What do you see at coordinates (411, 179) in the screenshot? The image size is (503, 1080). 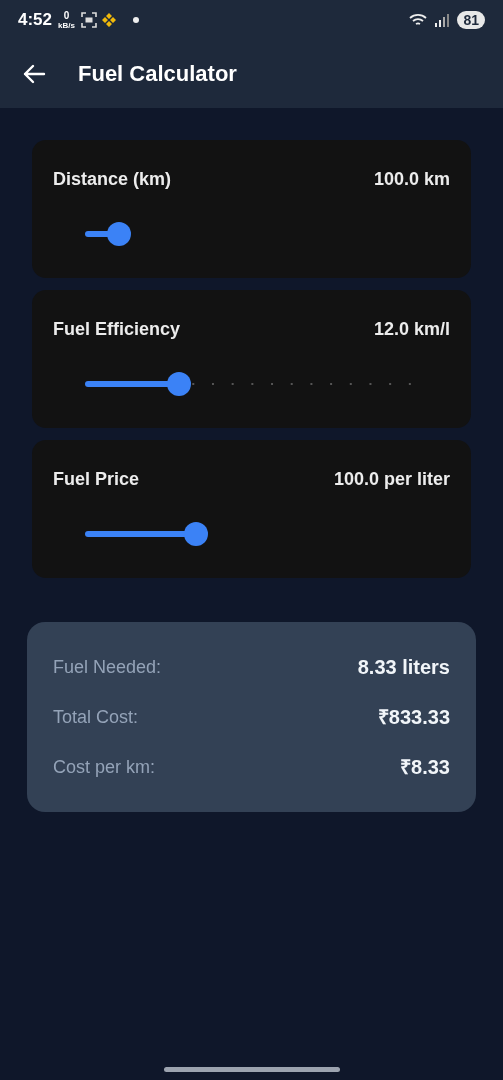 I see `field-value: 100.0 km` at bounding box center [411, 179].